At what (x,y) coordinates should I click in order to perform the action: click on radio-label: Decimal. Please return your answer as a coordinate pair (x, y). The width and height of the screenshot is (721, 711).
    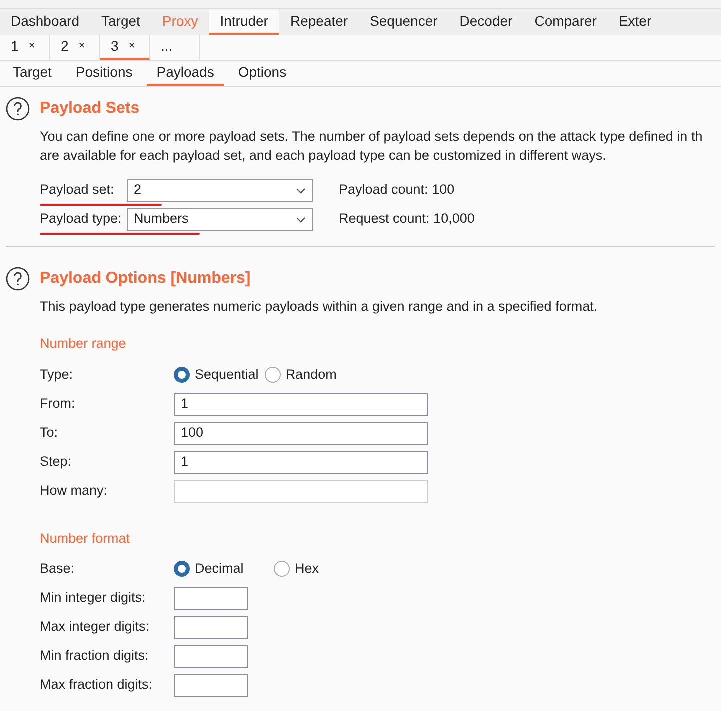
    Looking at the image, I should click on (219, 569).